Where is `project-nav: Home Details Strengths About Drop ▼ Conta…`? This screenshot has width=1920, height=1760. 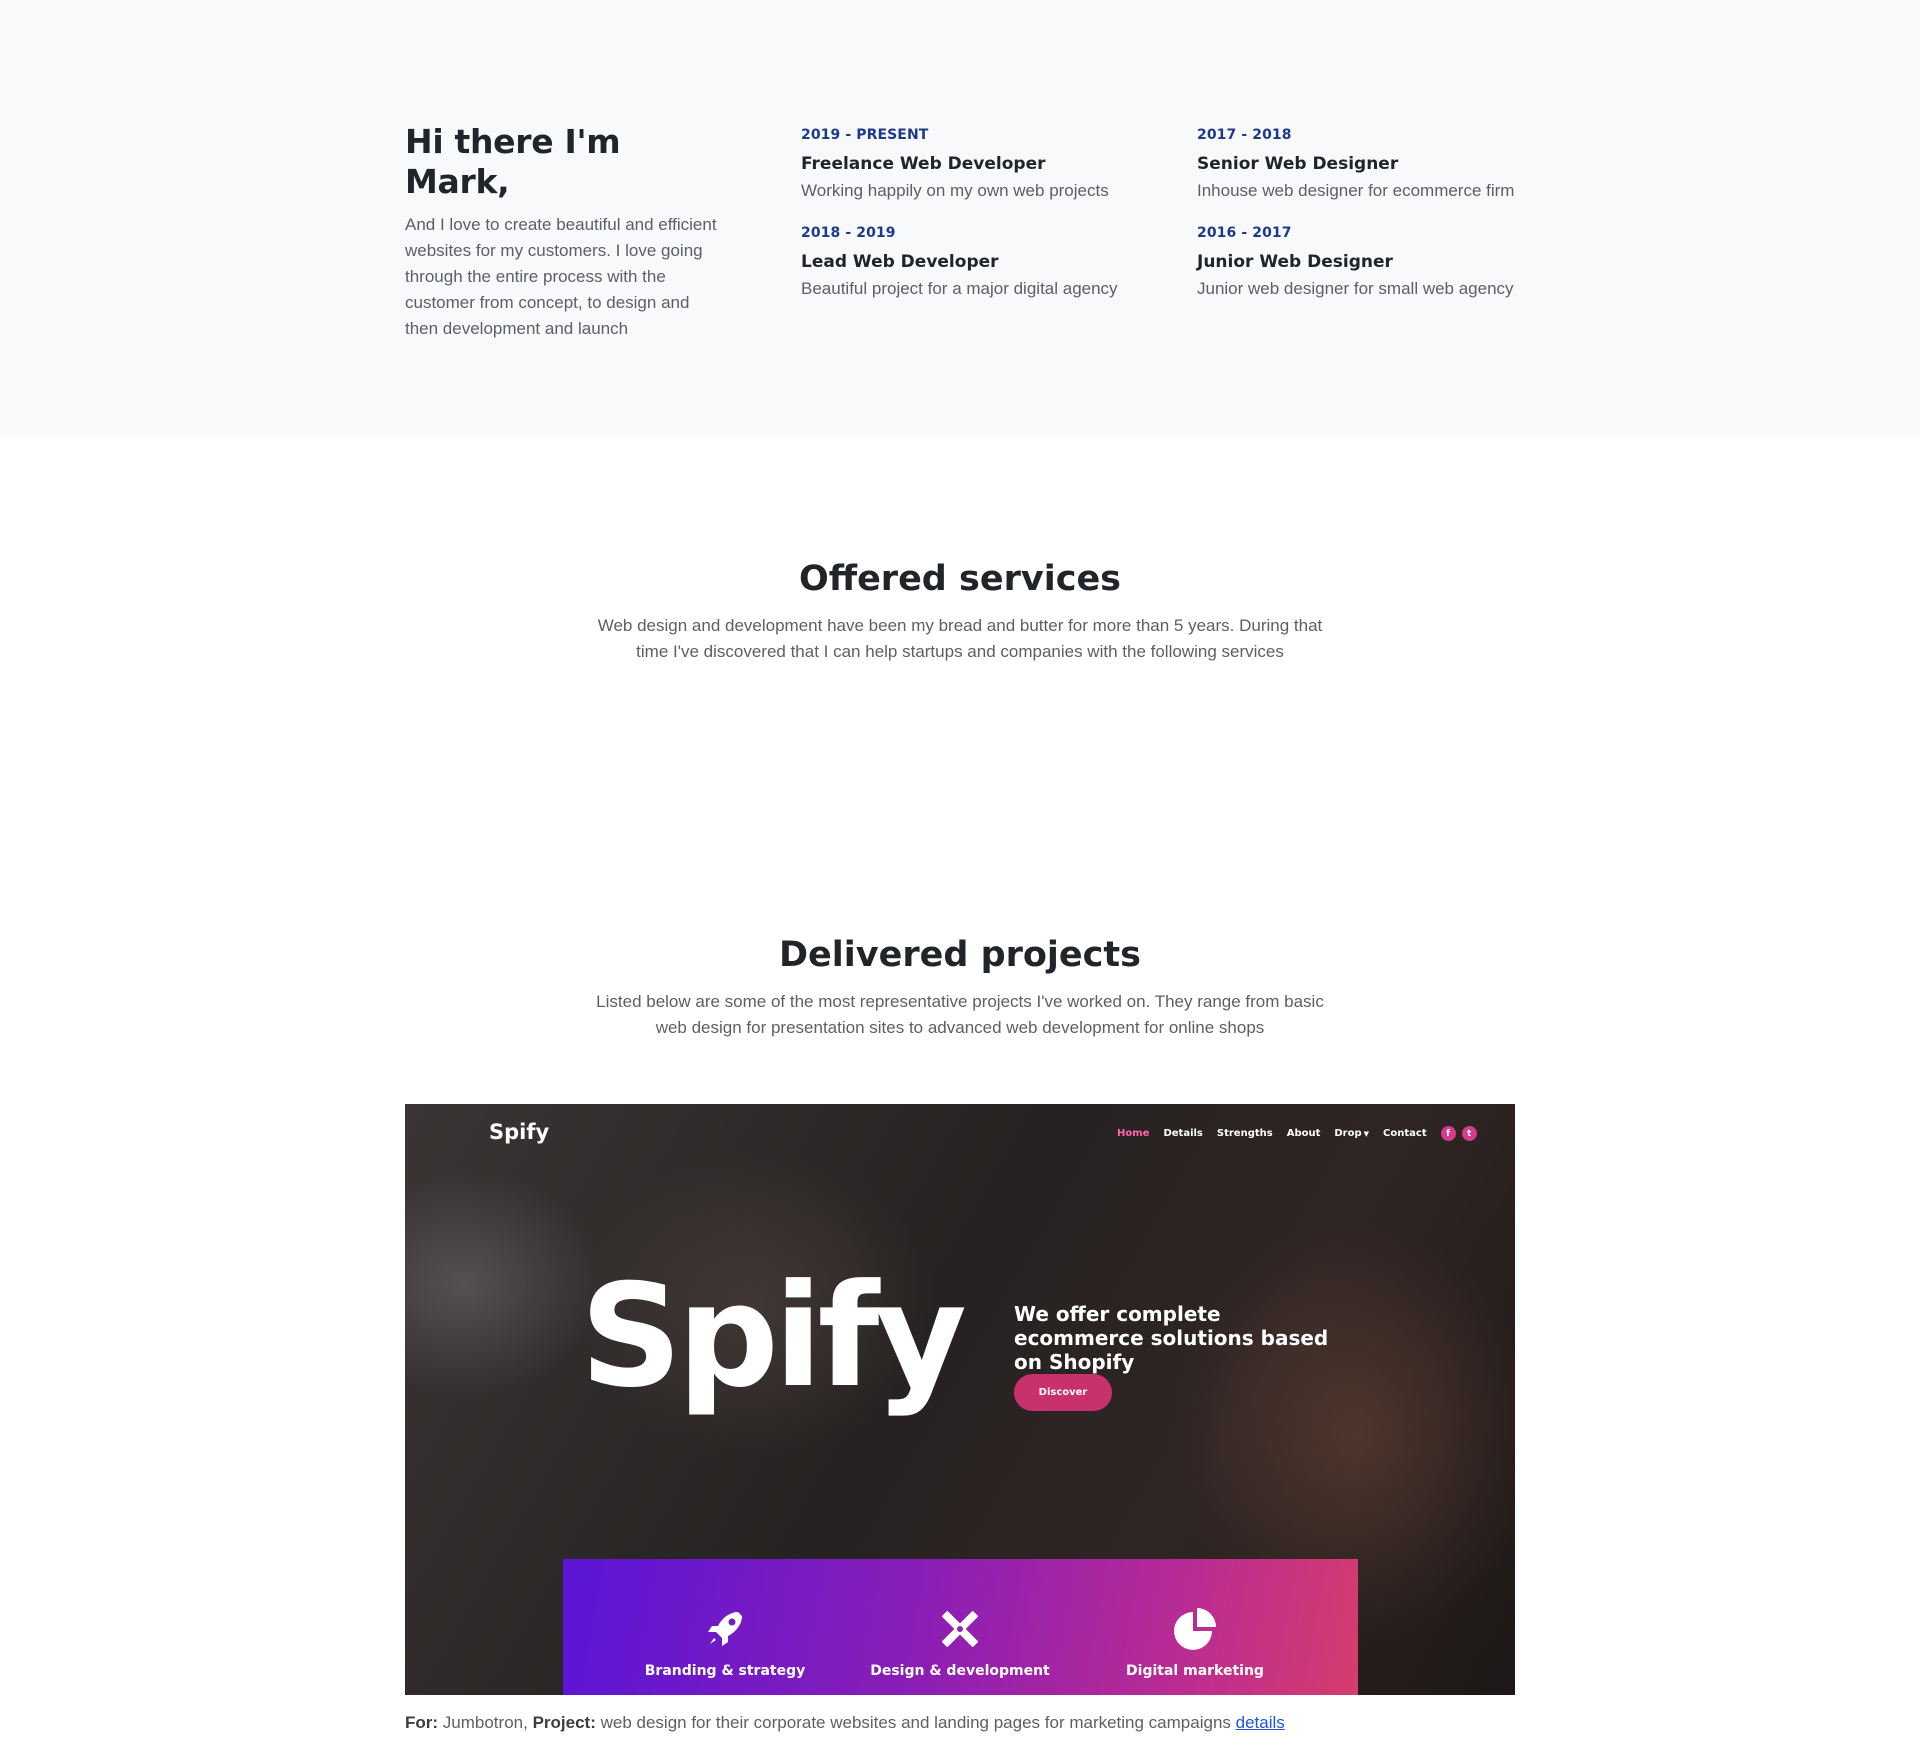
project-nav: Home Details Strengths About Drop ▼ Conta… is located at coordinates (1300, 1133).